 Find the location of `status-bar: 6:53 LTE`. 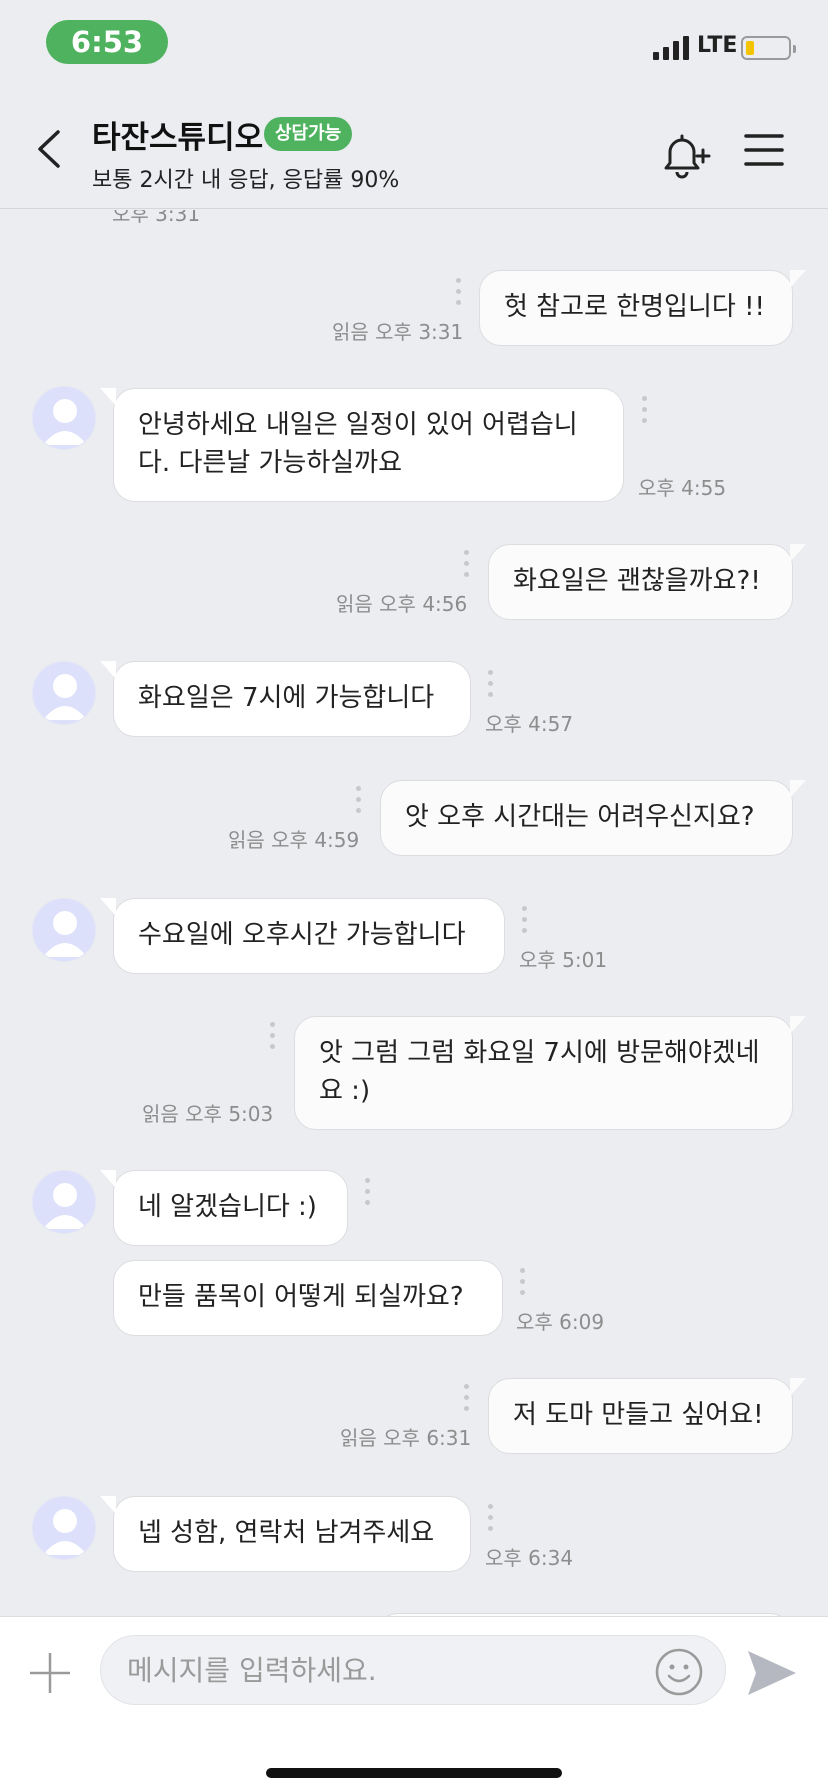

status-bar: 6:53 LTE is located at coordinates (414, 44).